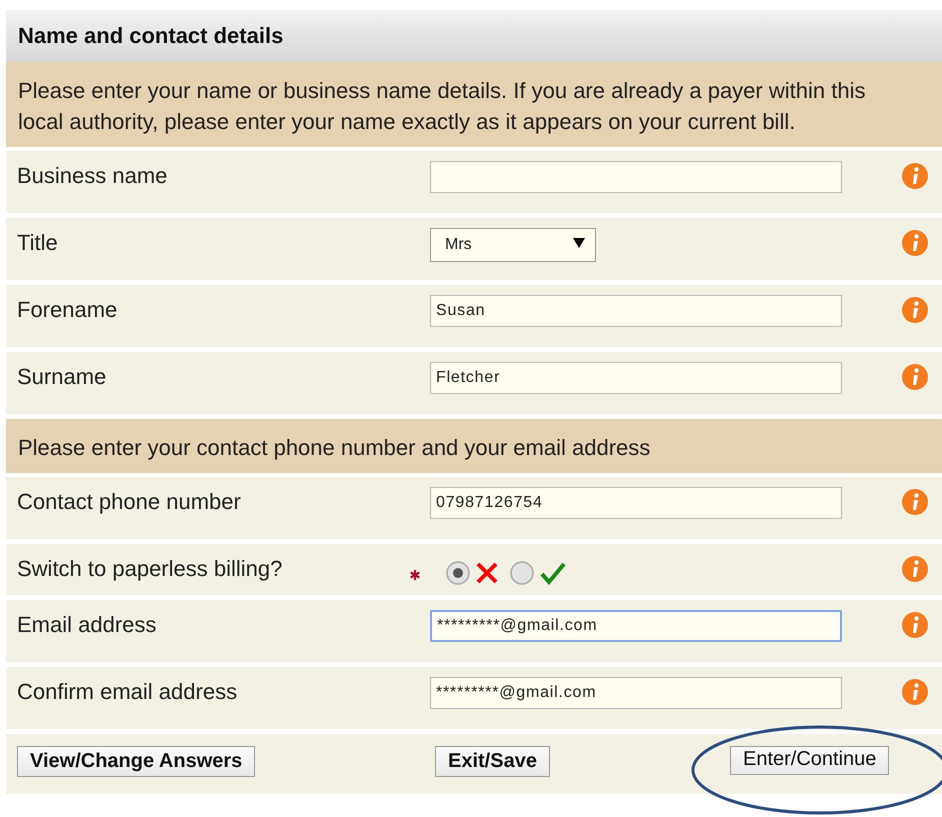 This screenshot has height=817, width=942. What do you see at coordinates (37, 243) in the screenshot?
I see `field-label: Title` at bounding box center [37, 243].